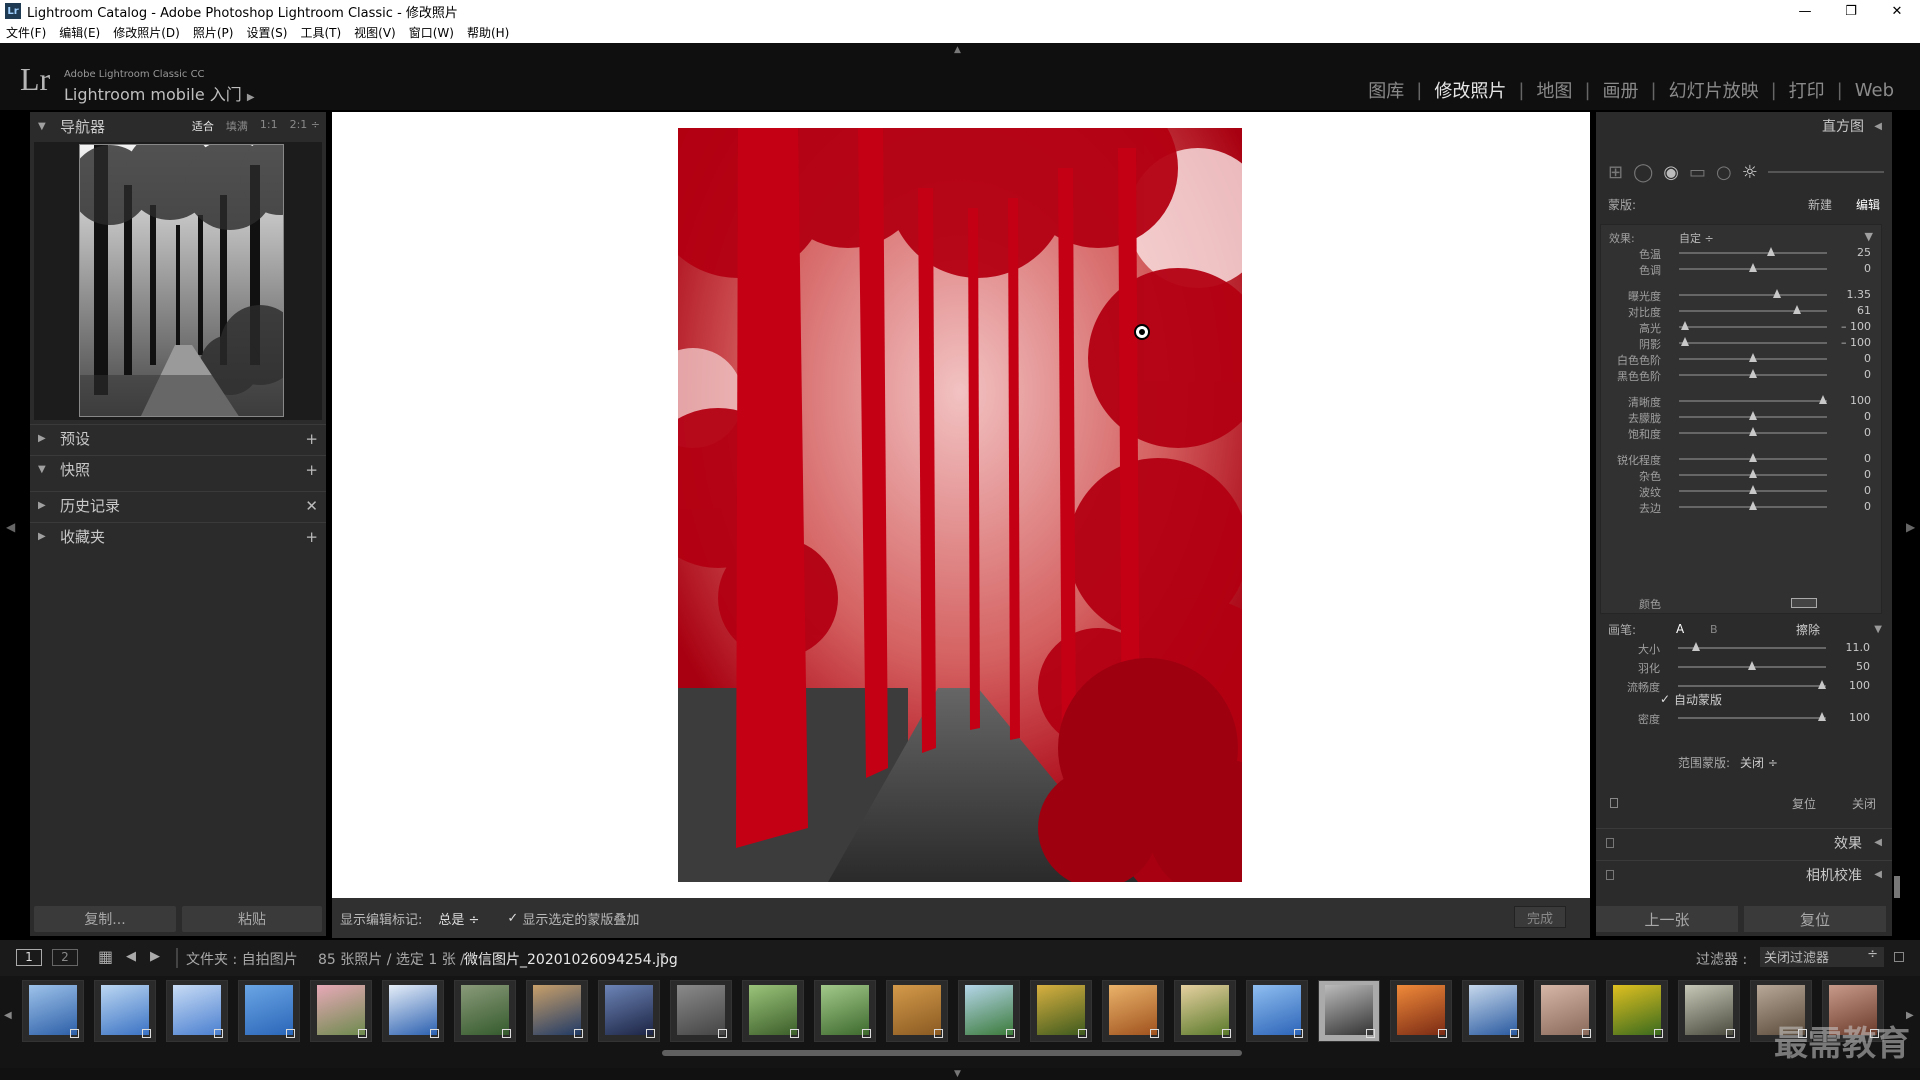 The image size is (1920, 1080). Describe the element at coordinates (178, 281) in the screenshot. I see `navigator-preview` at that location.